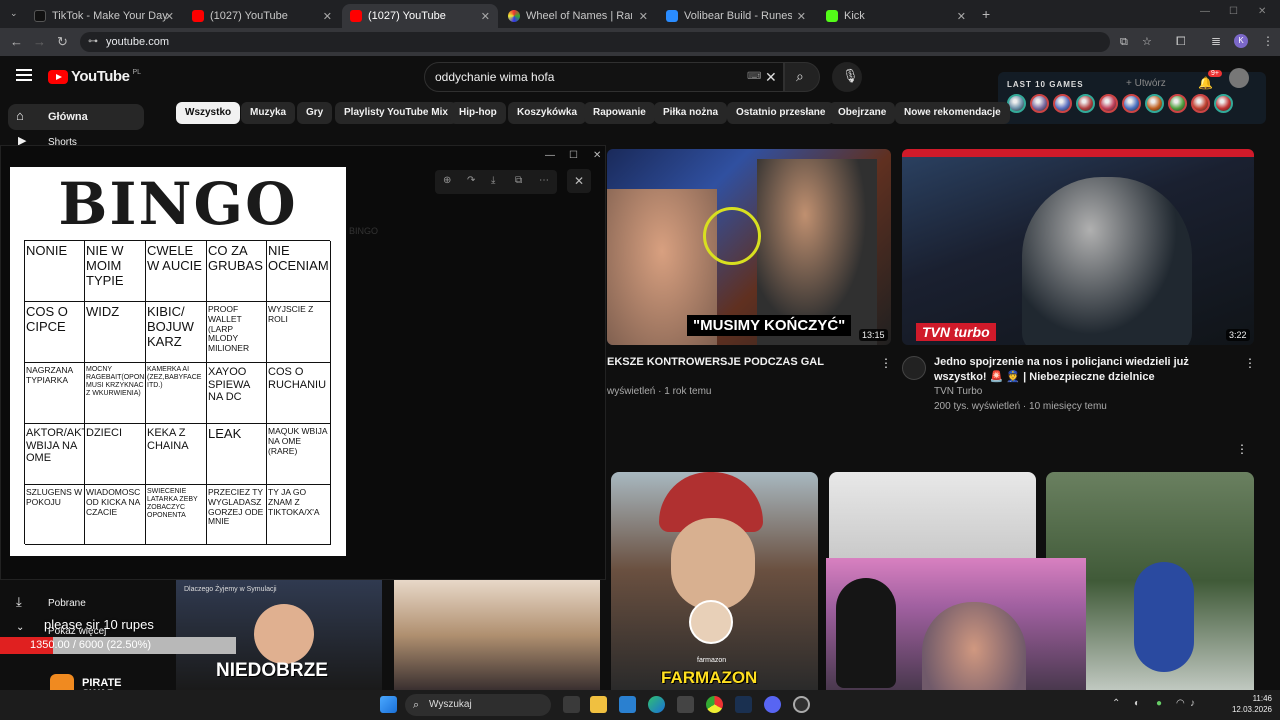 The height and width of the screenshot is (720, 1280). Describe the element at coordinates (743, 704) in the screenshot. I see `steam-icon` at that location.